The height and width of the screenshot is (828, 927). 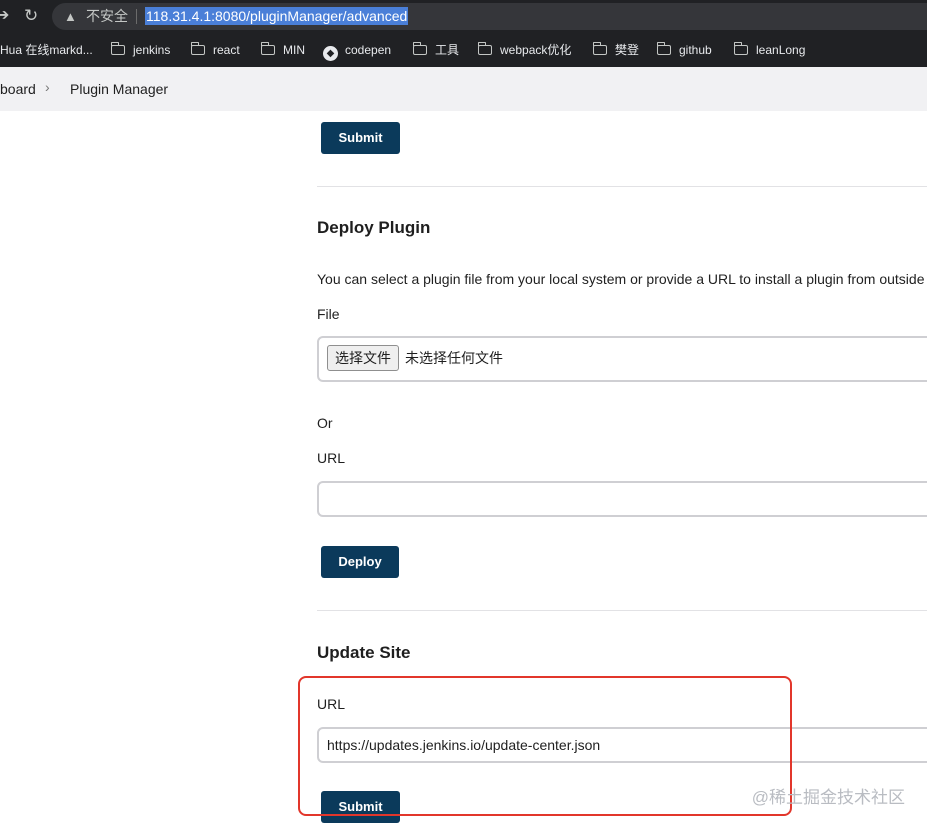 What do you see at coordinates (70, 16) in the screenshot?
I see `warning-triangle-icon: ▲` at bounding box center [70, 16].